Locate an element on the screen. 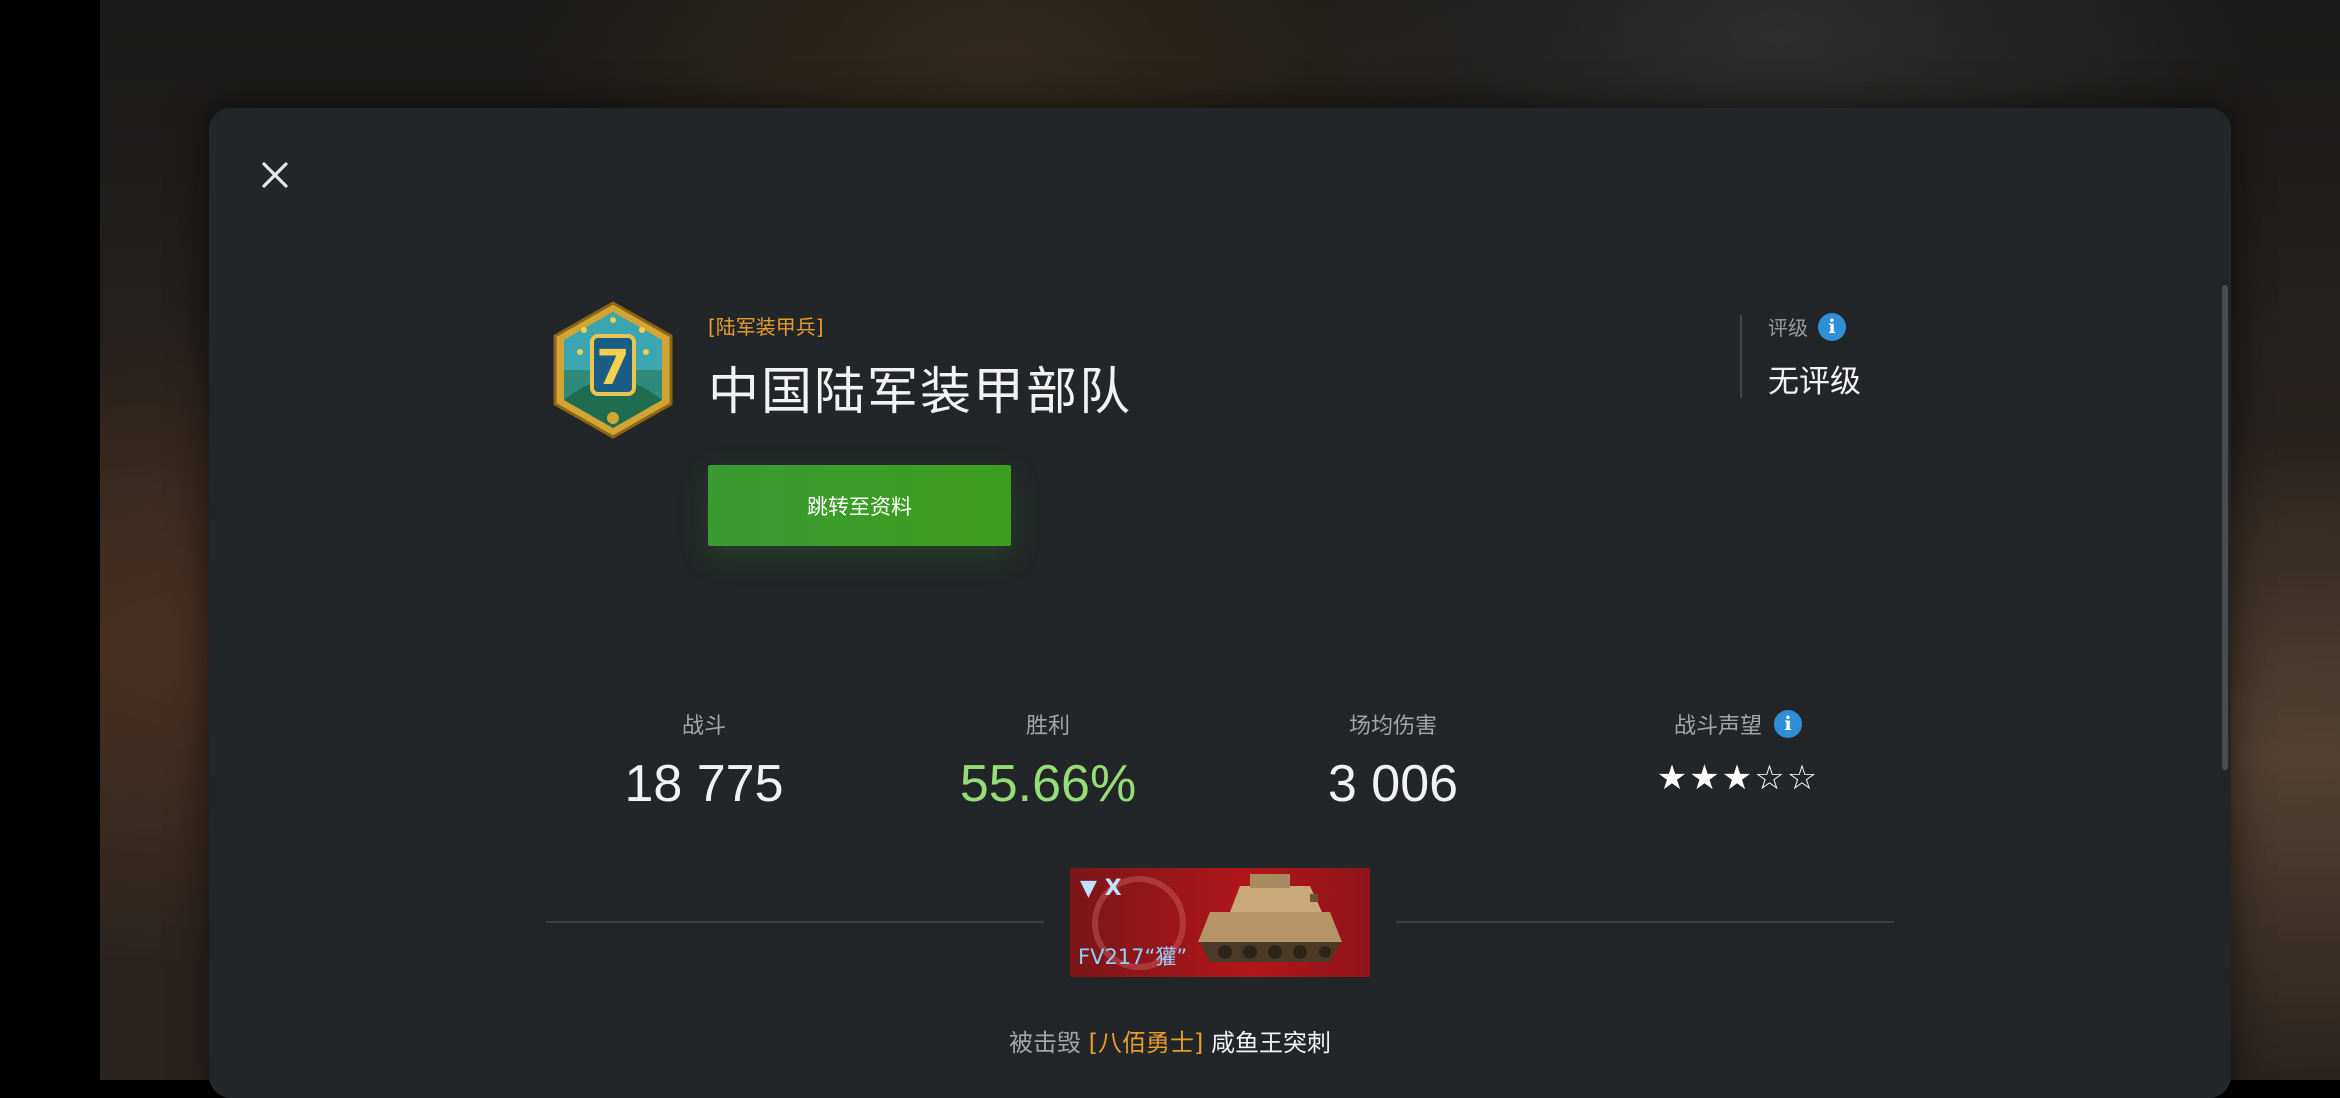 The image size is (2340, 1098). killed-by-line: 被击毁 [八佰勇士] 咸鱼王突刺 is located at coordinates (1170, 1040).